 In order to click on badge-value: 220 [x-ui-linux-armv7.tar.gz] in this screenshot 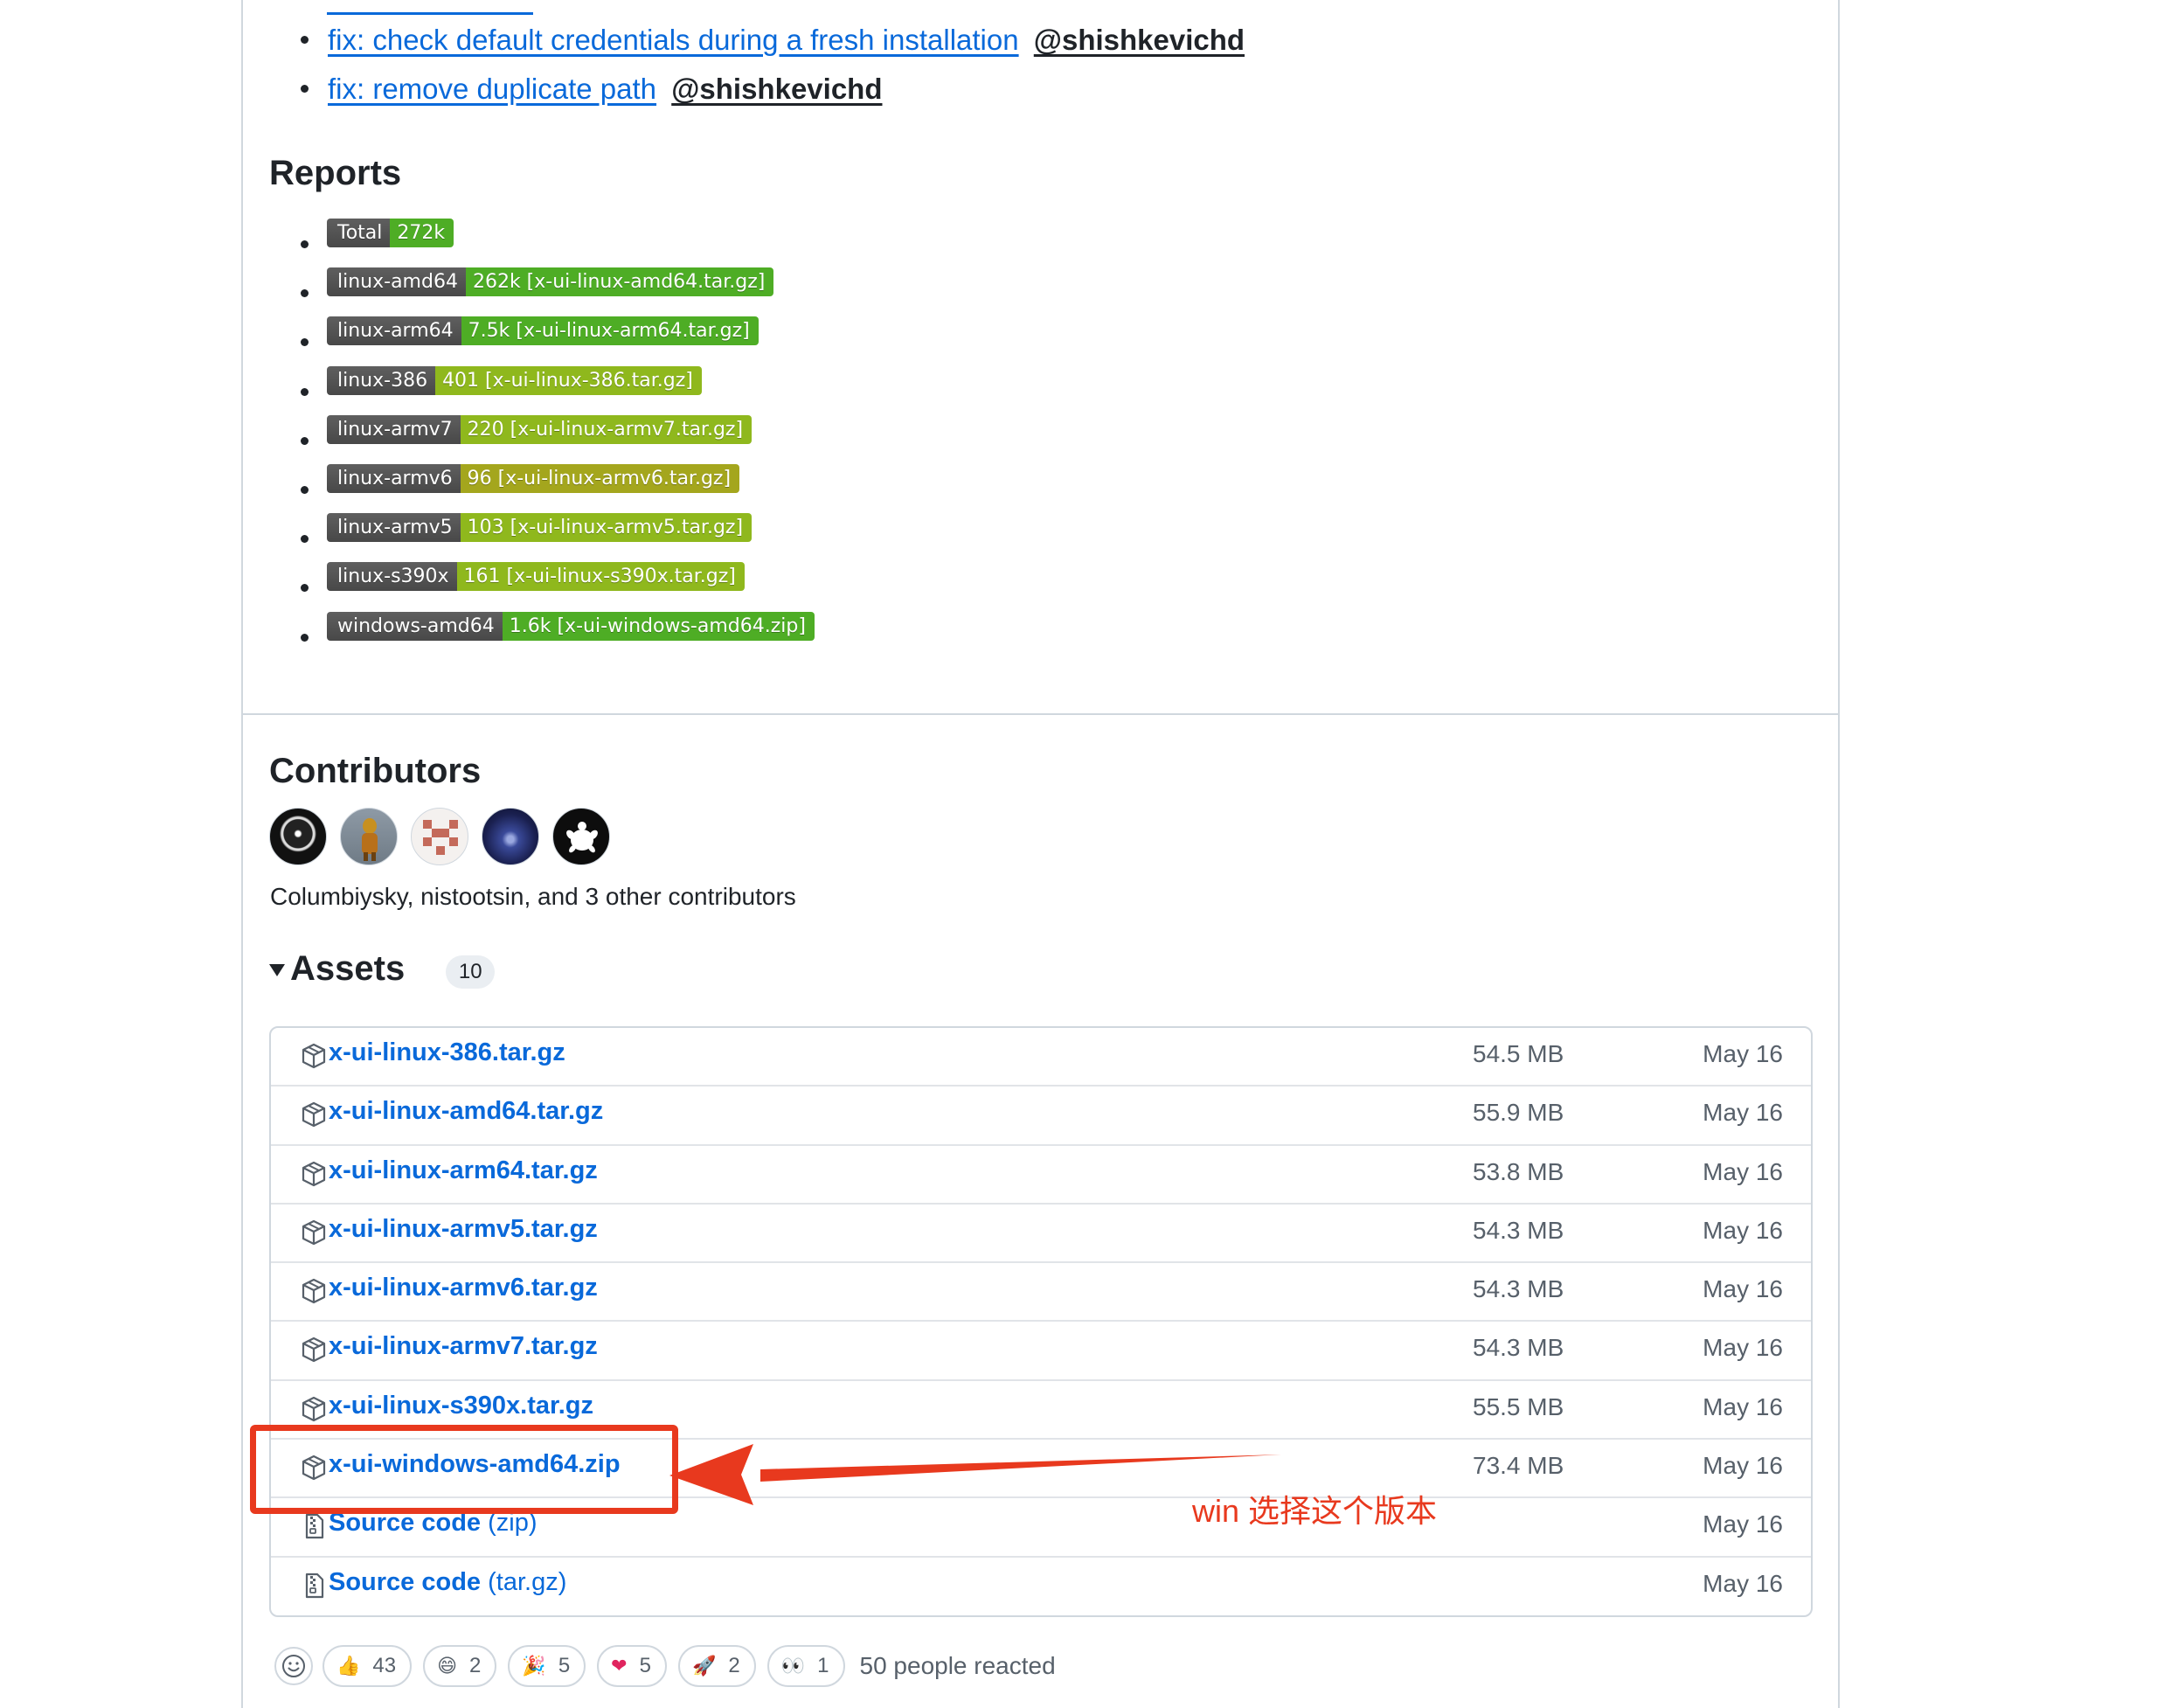, I will do `click(606, 429)`.